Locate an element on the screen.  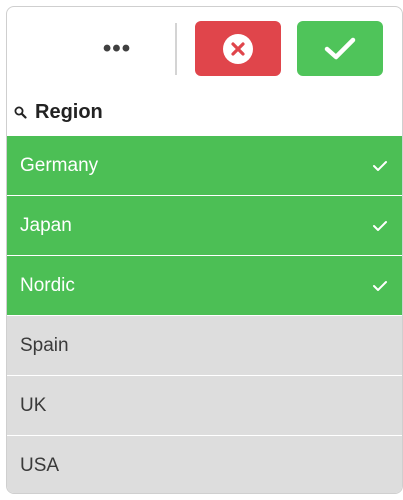
more-options-button: ••• is located at coordinates (117, 49).